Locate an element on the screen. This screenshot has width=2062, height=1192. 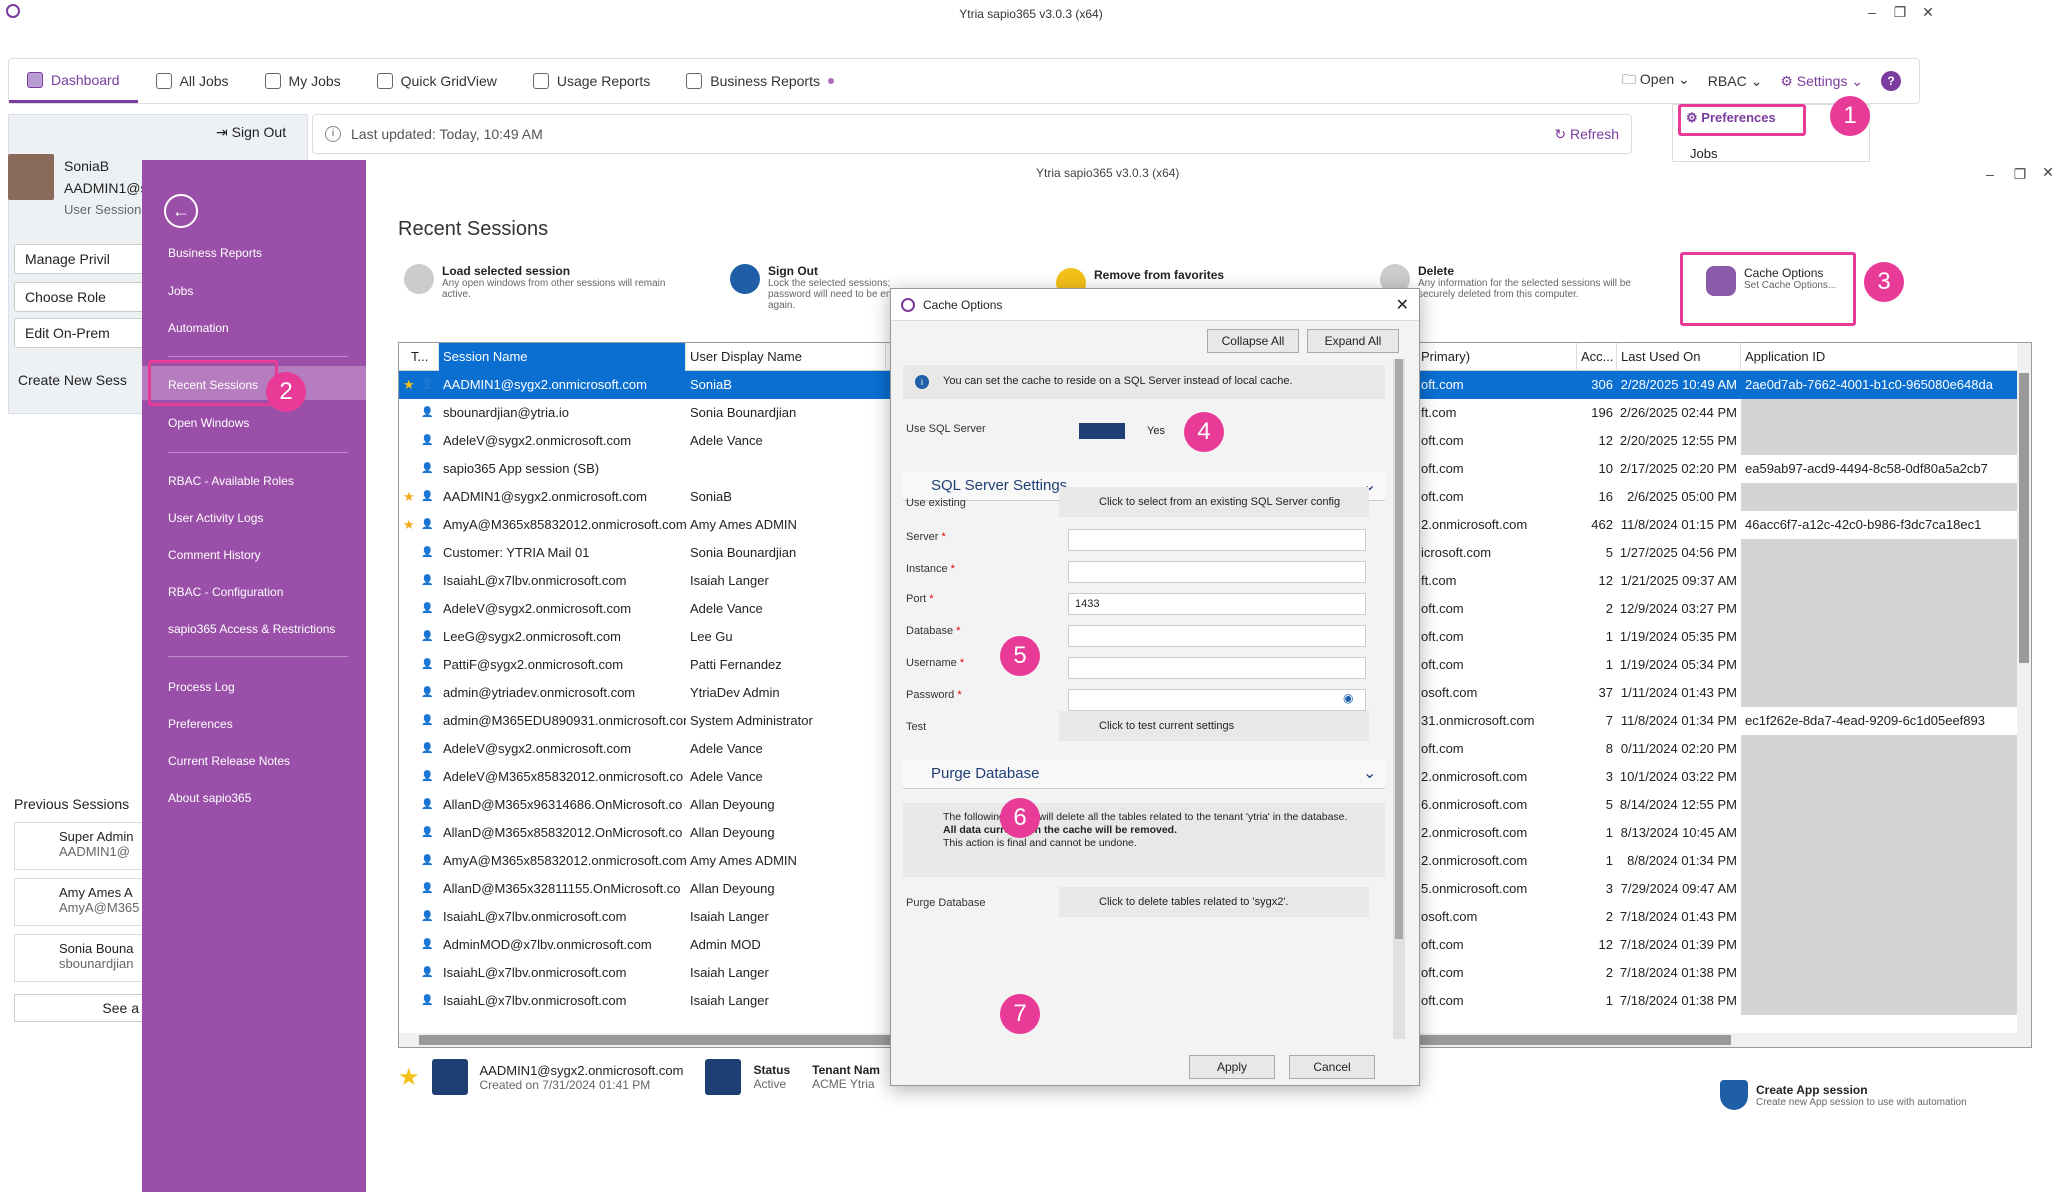
tab-label: My Jobs is located at coordinates (314, 81).